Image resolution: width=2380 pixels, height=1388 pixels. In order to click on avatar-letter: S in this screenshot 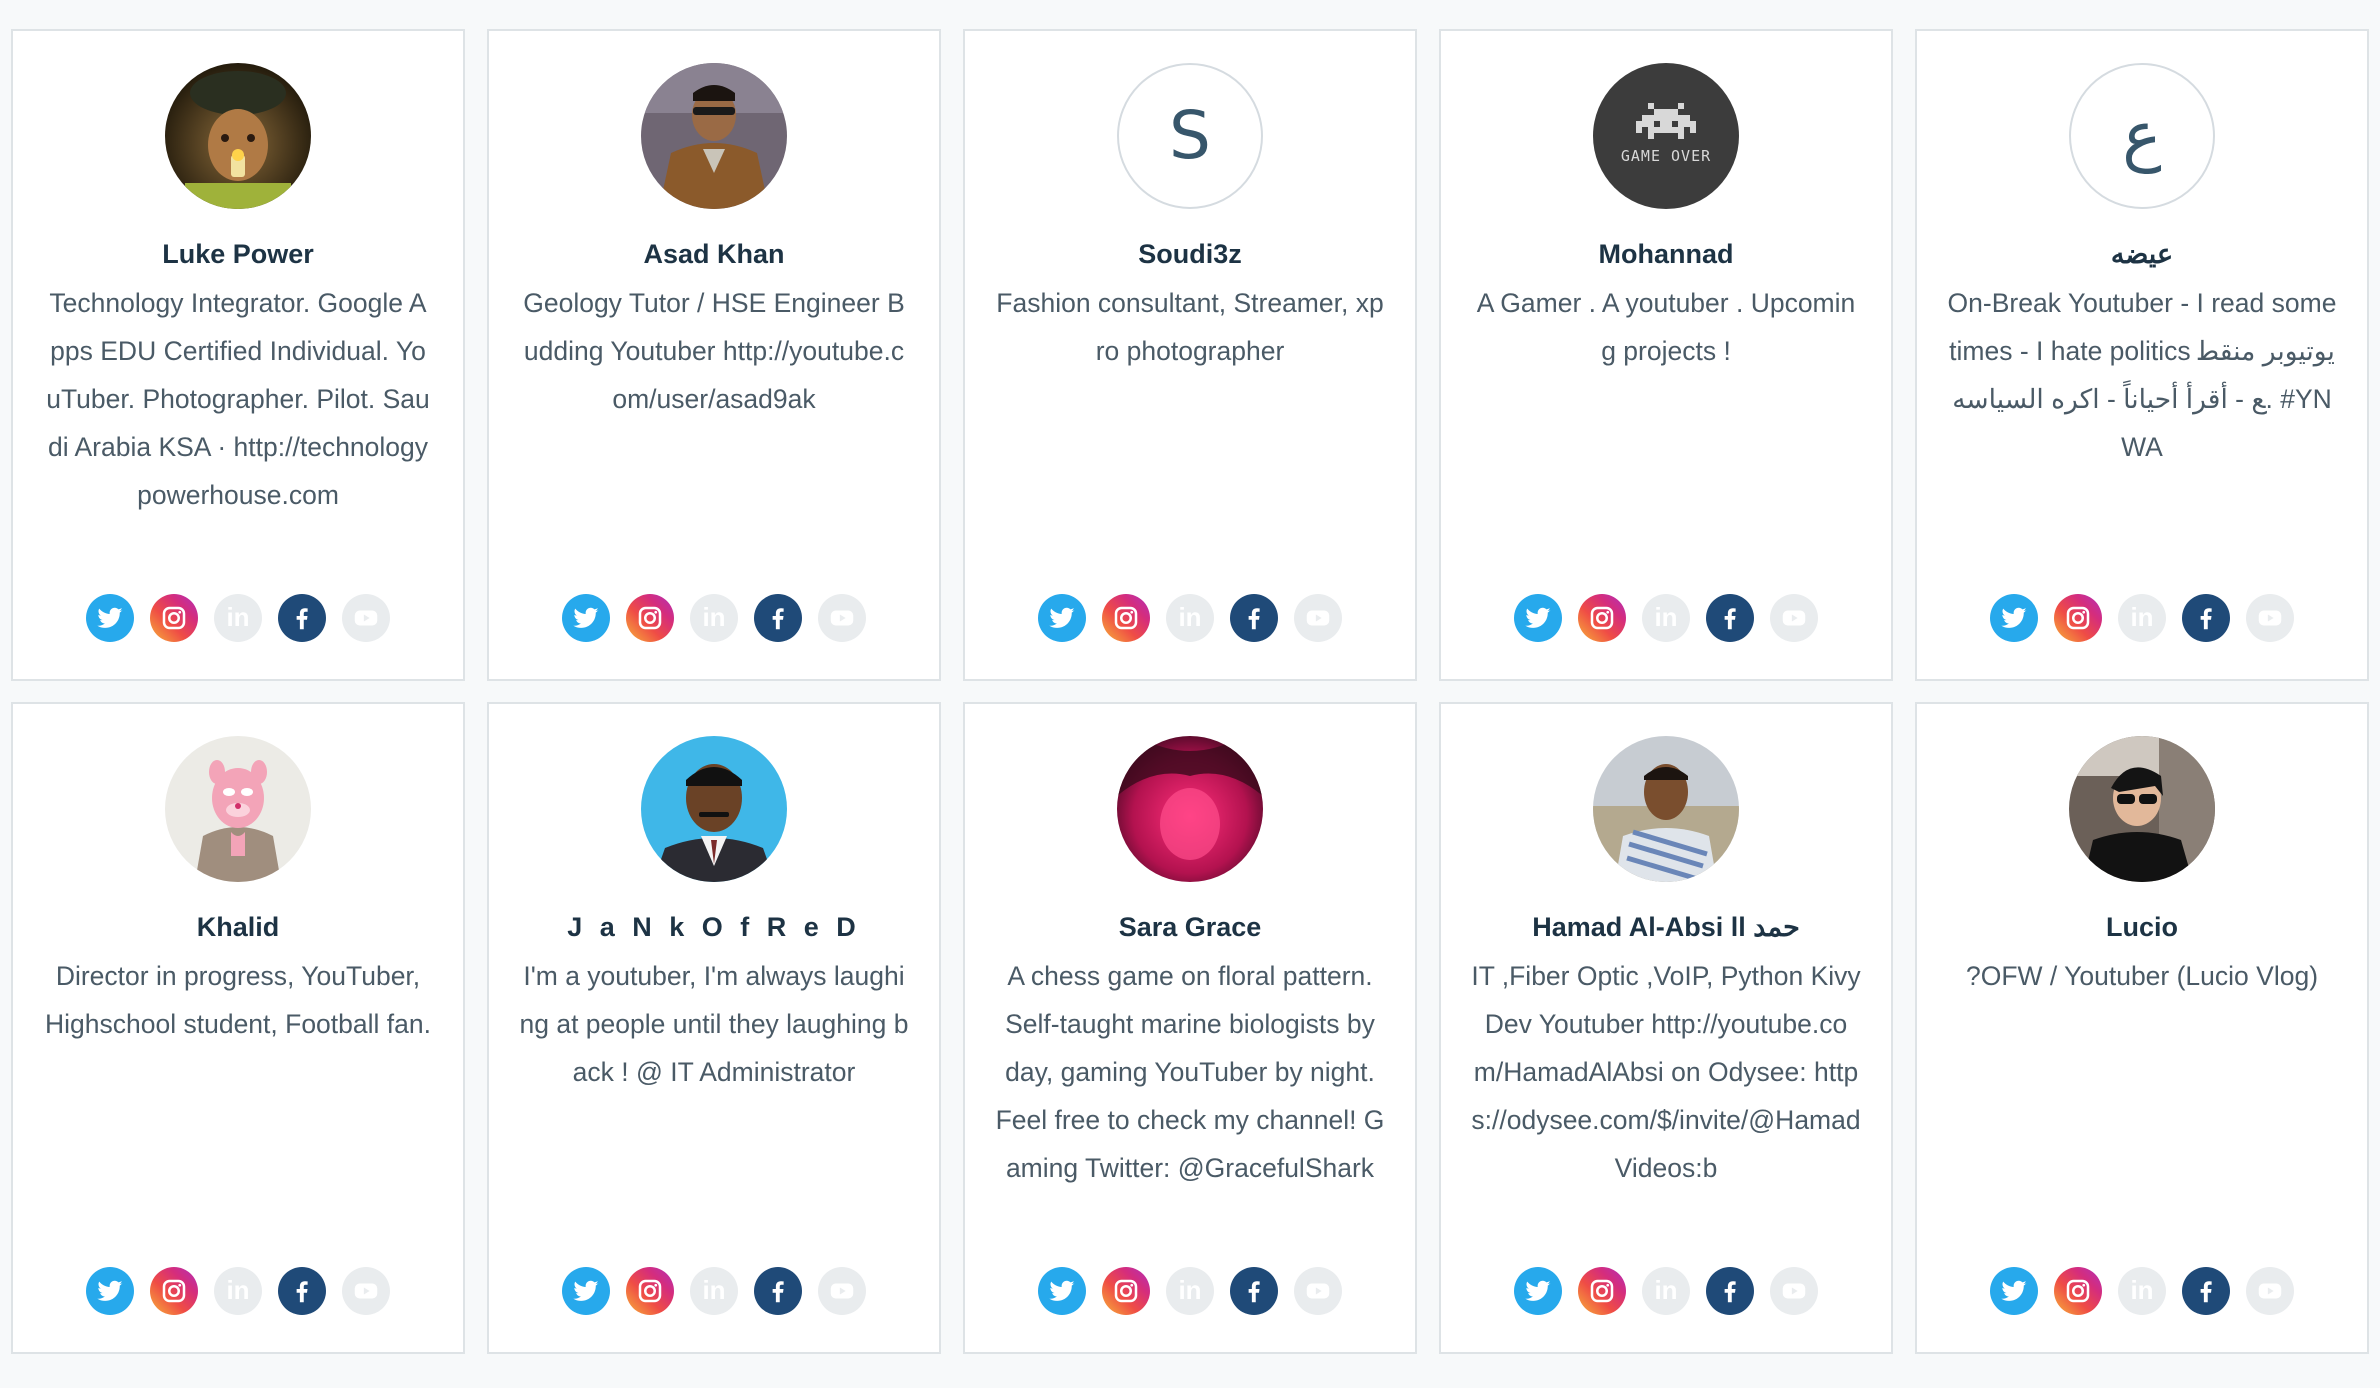, I will do `click(1190, 135)`.